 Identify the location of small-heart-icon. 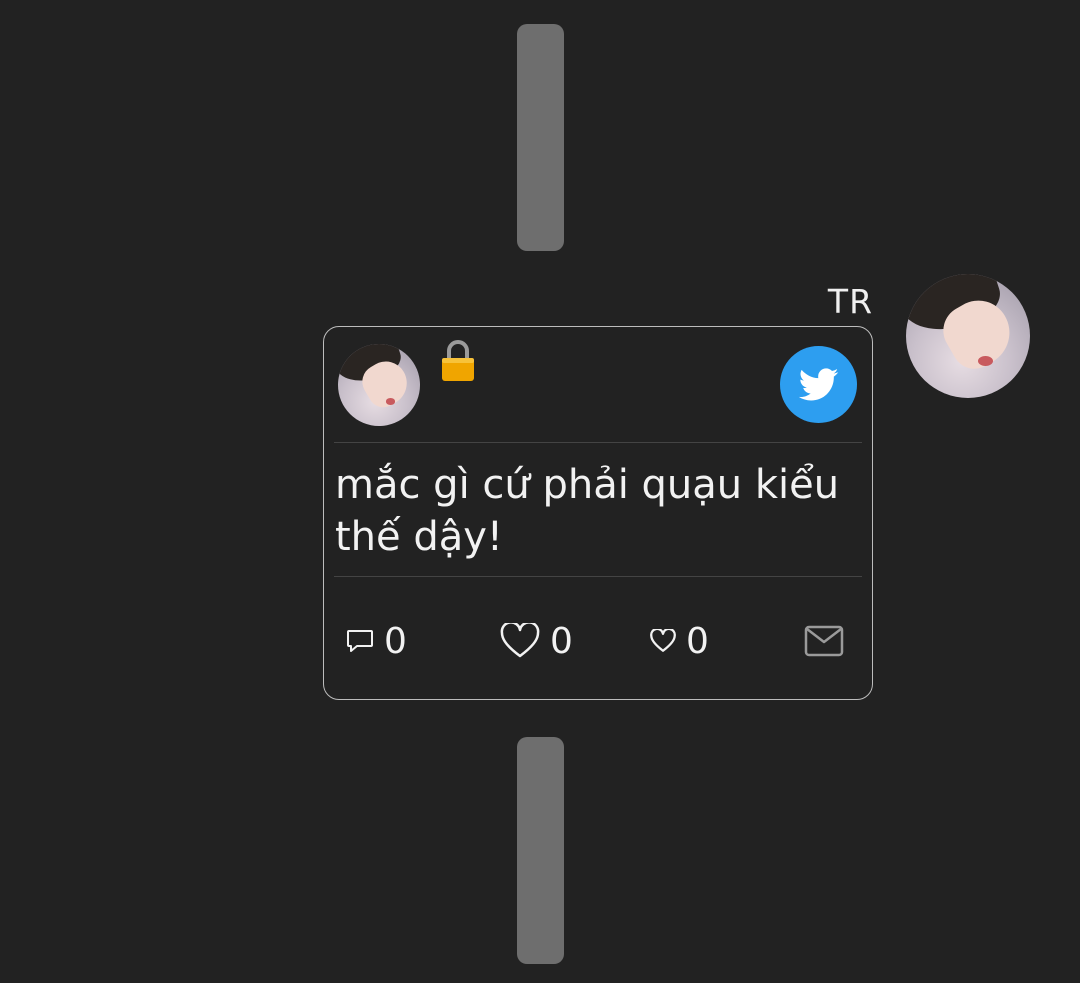
(663, 640).